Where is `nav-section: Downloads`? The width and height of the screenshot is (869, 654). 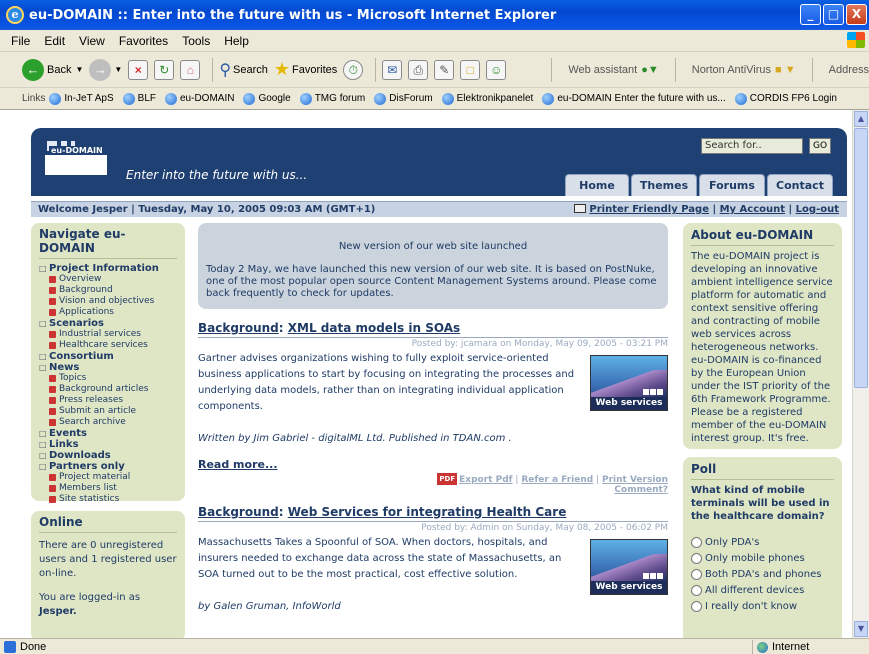 nav-section: Downloads is located at coordinates (108, 455).